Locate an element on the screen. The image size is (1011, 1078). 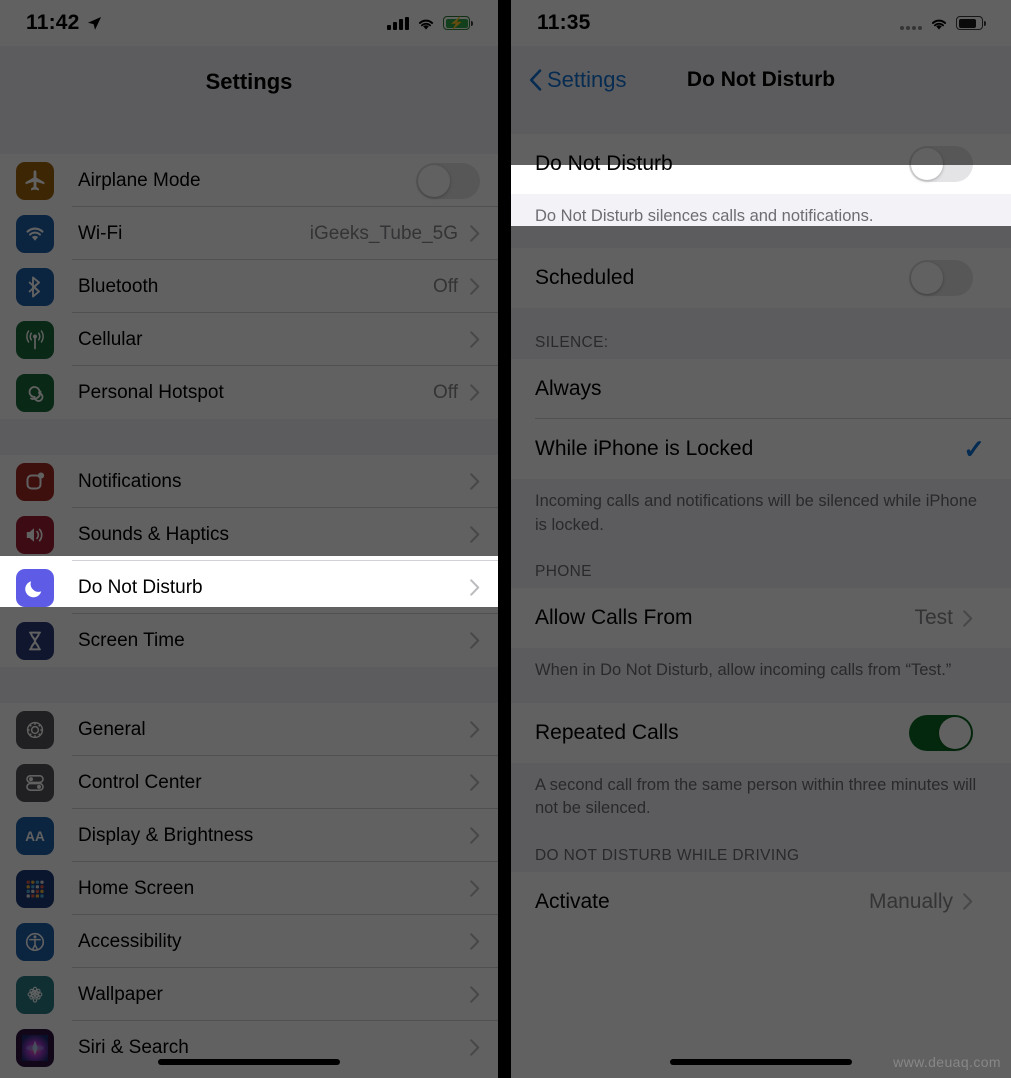
silence-option-label: While iPhone is Locked is located at coordinates (644, 449).